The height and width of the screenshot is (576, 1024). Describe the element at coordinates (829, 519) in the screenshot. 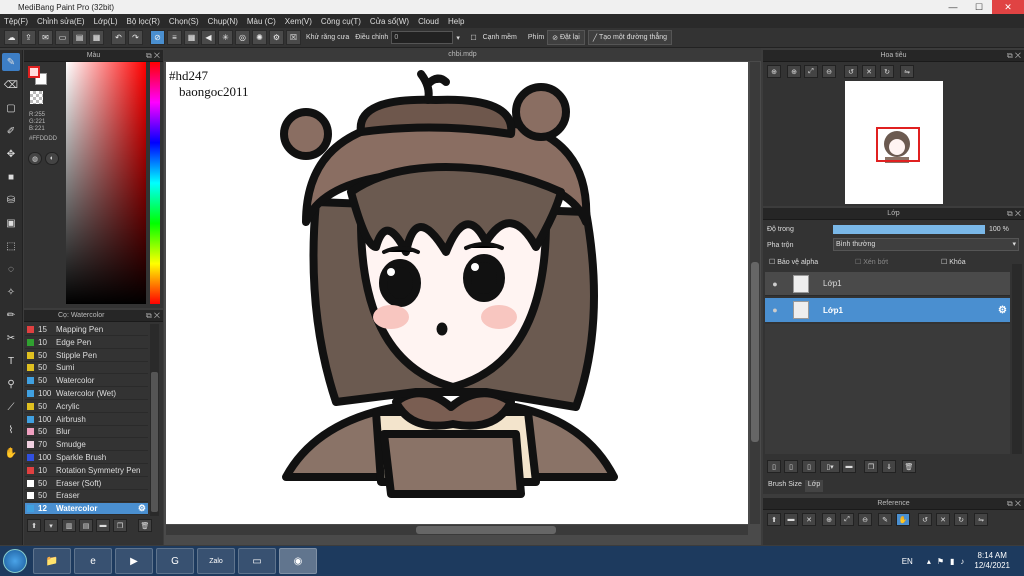

I see `reference-zoom-in-icon: ⊕` at that location.